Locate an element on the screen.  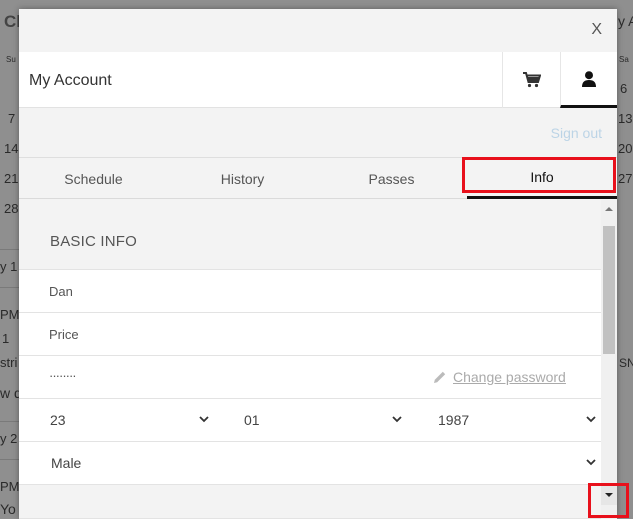
change-password-label: Change password is located at coordinates (509, 377).